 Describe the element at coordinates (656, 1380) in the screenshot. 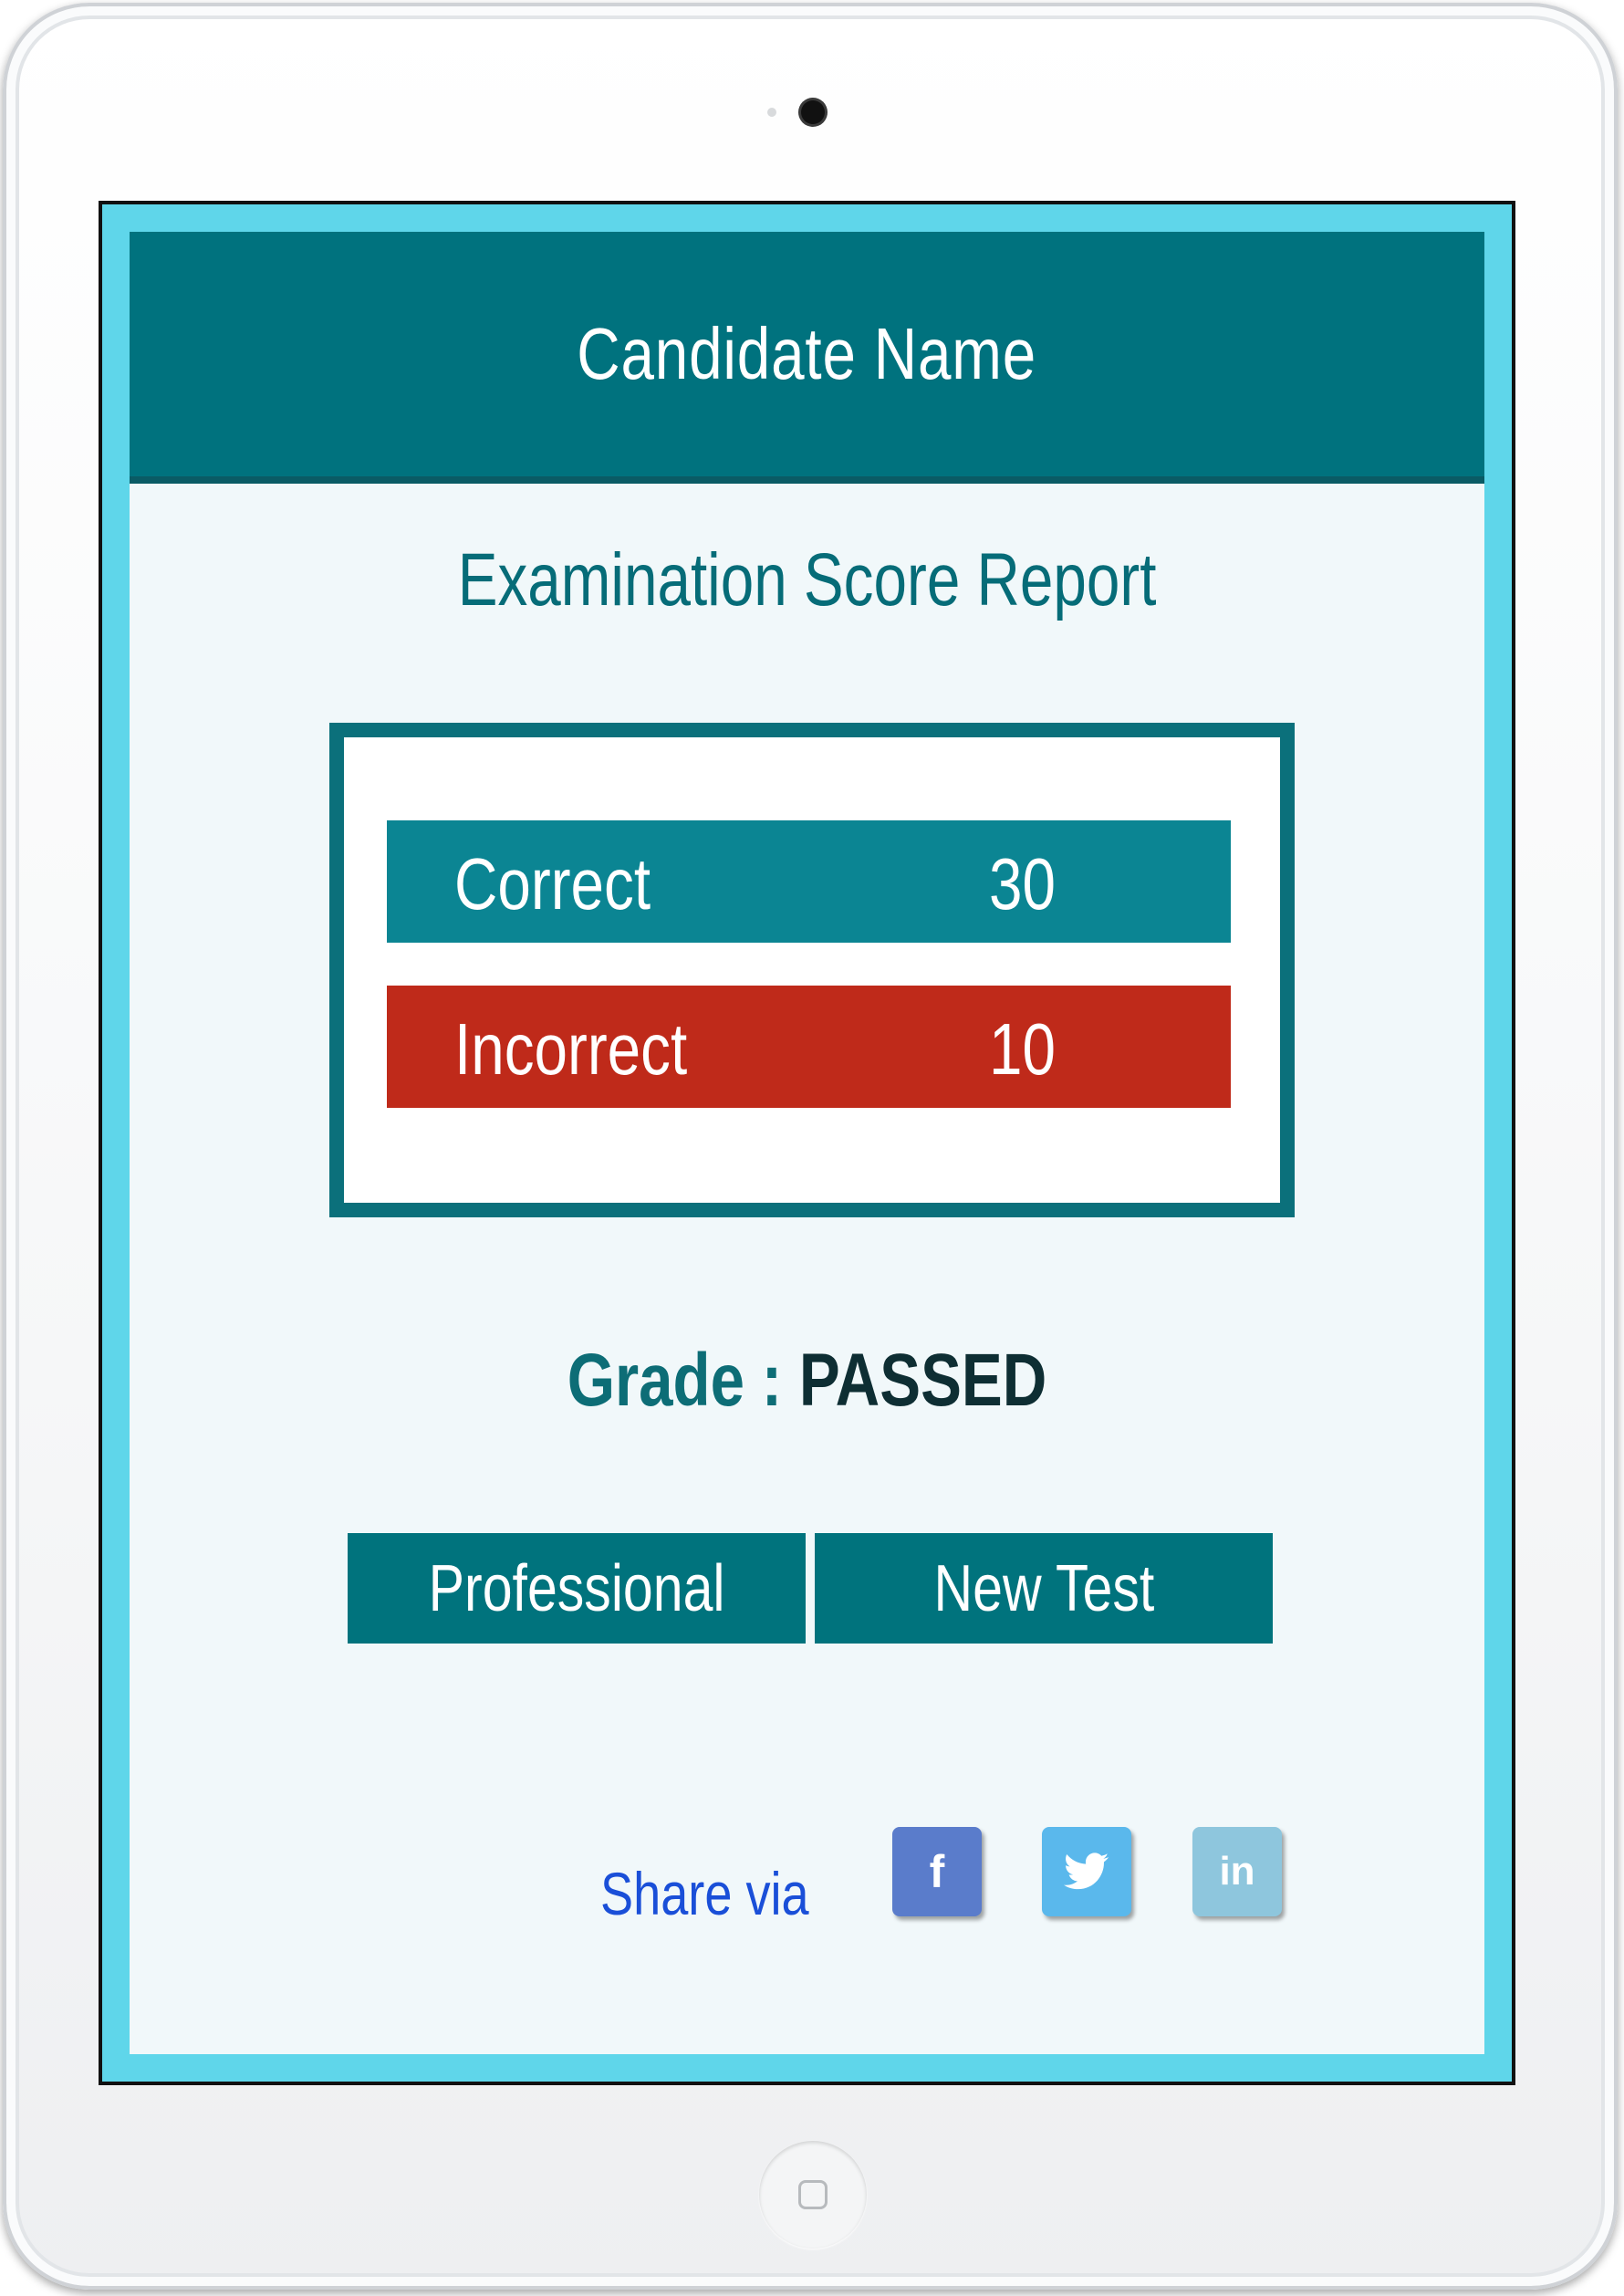

I see `grade-label: Grade` at that location.